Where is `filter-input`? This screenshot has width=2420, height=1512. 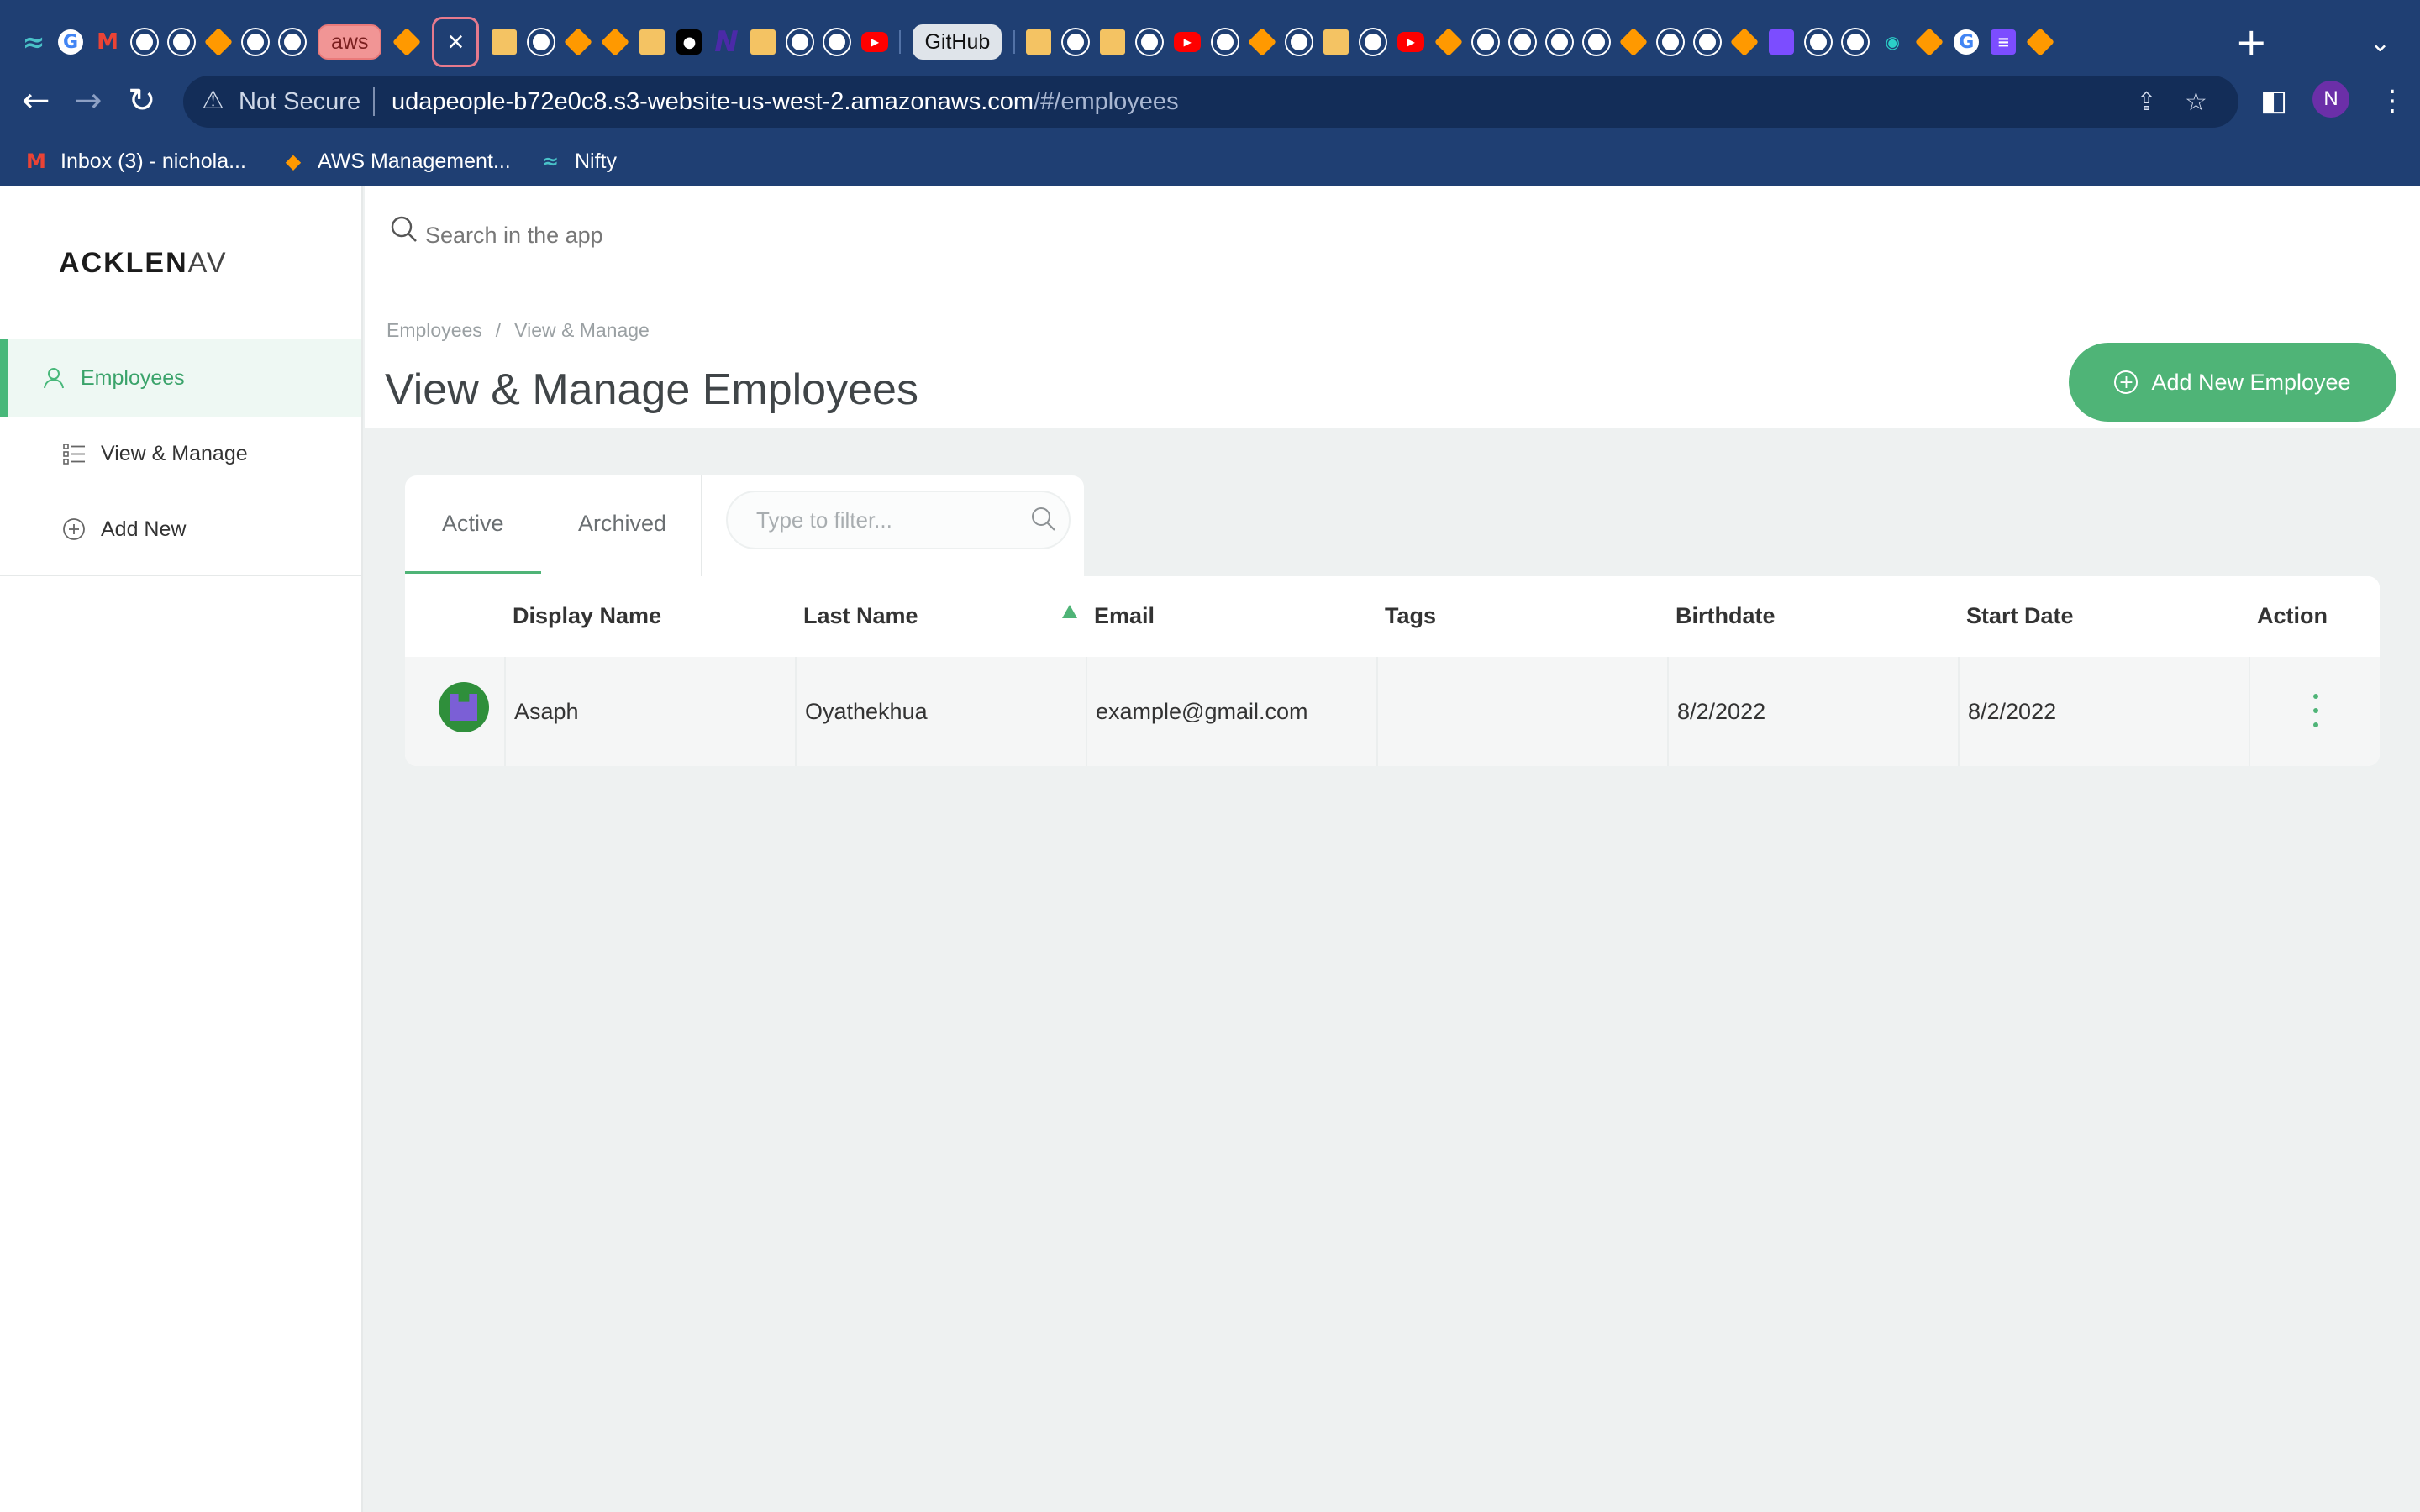
filter-input is located at coordinates (899, 520).